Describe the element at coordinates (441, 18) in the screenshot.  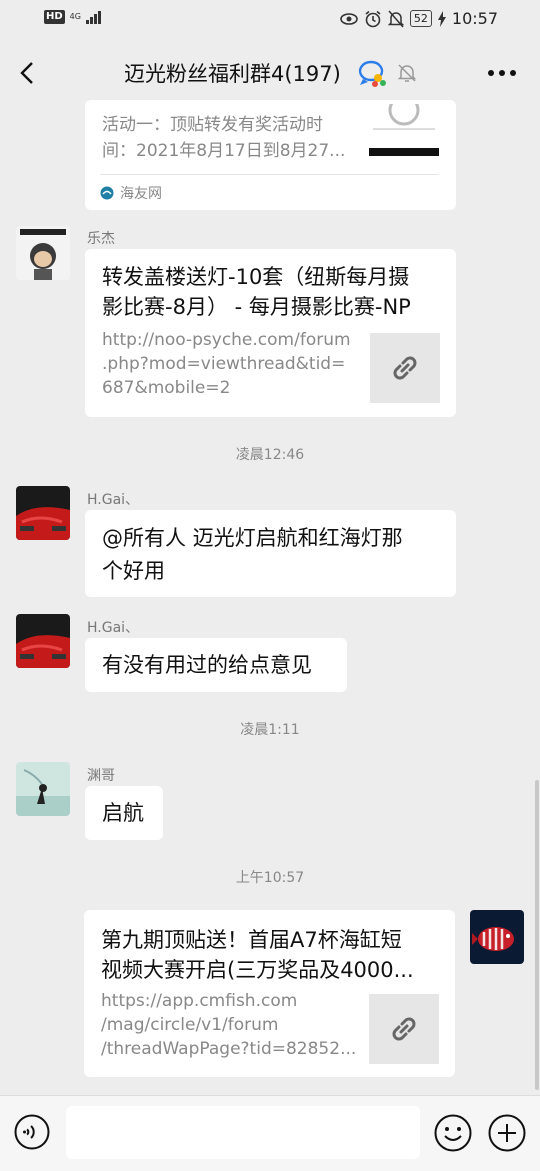
I see `charging-icon` at that location.